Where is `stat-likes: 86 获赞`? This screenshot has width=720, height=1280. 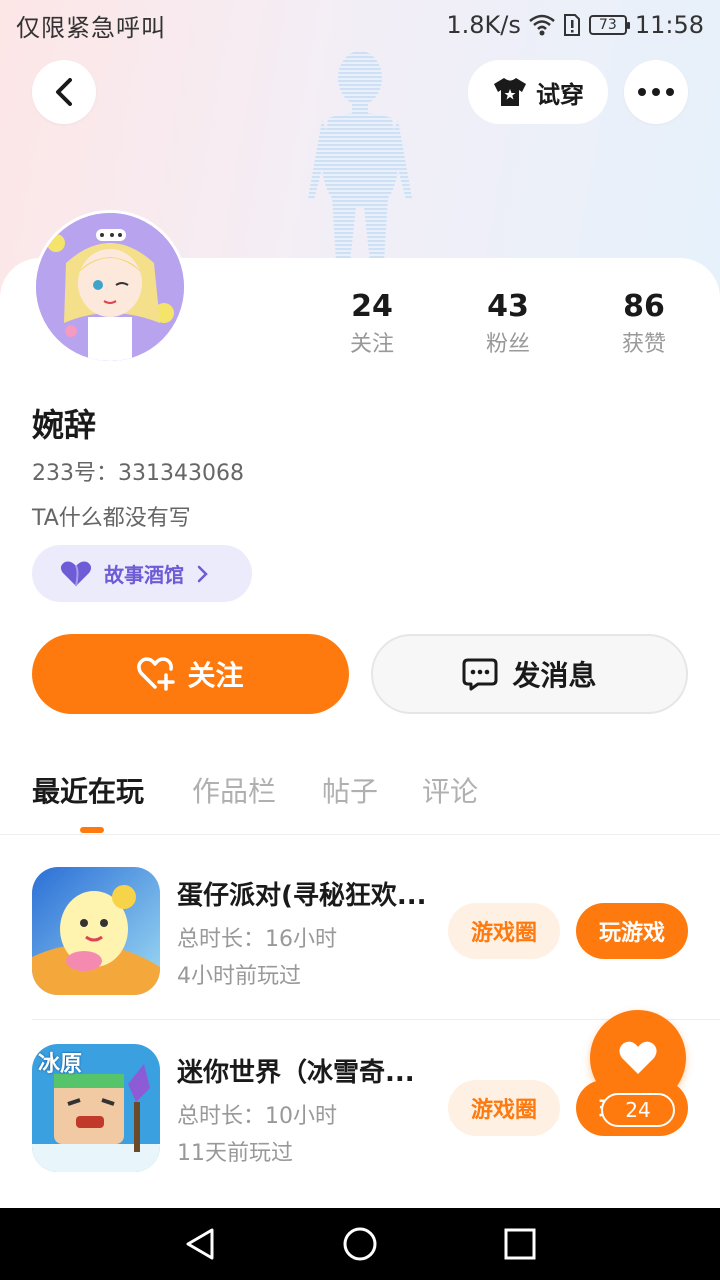
stat-likes: 86 获赞 is located at coordinates (644, 324).